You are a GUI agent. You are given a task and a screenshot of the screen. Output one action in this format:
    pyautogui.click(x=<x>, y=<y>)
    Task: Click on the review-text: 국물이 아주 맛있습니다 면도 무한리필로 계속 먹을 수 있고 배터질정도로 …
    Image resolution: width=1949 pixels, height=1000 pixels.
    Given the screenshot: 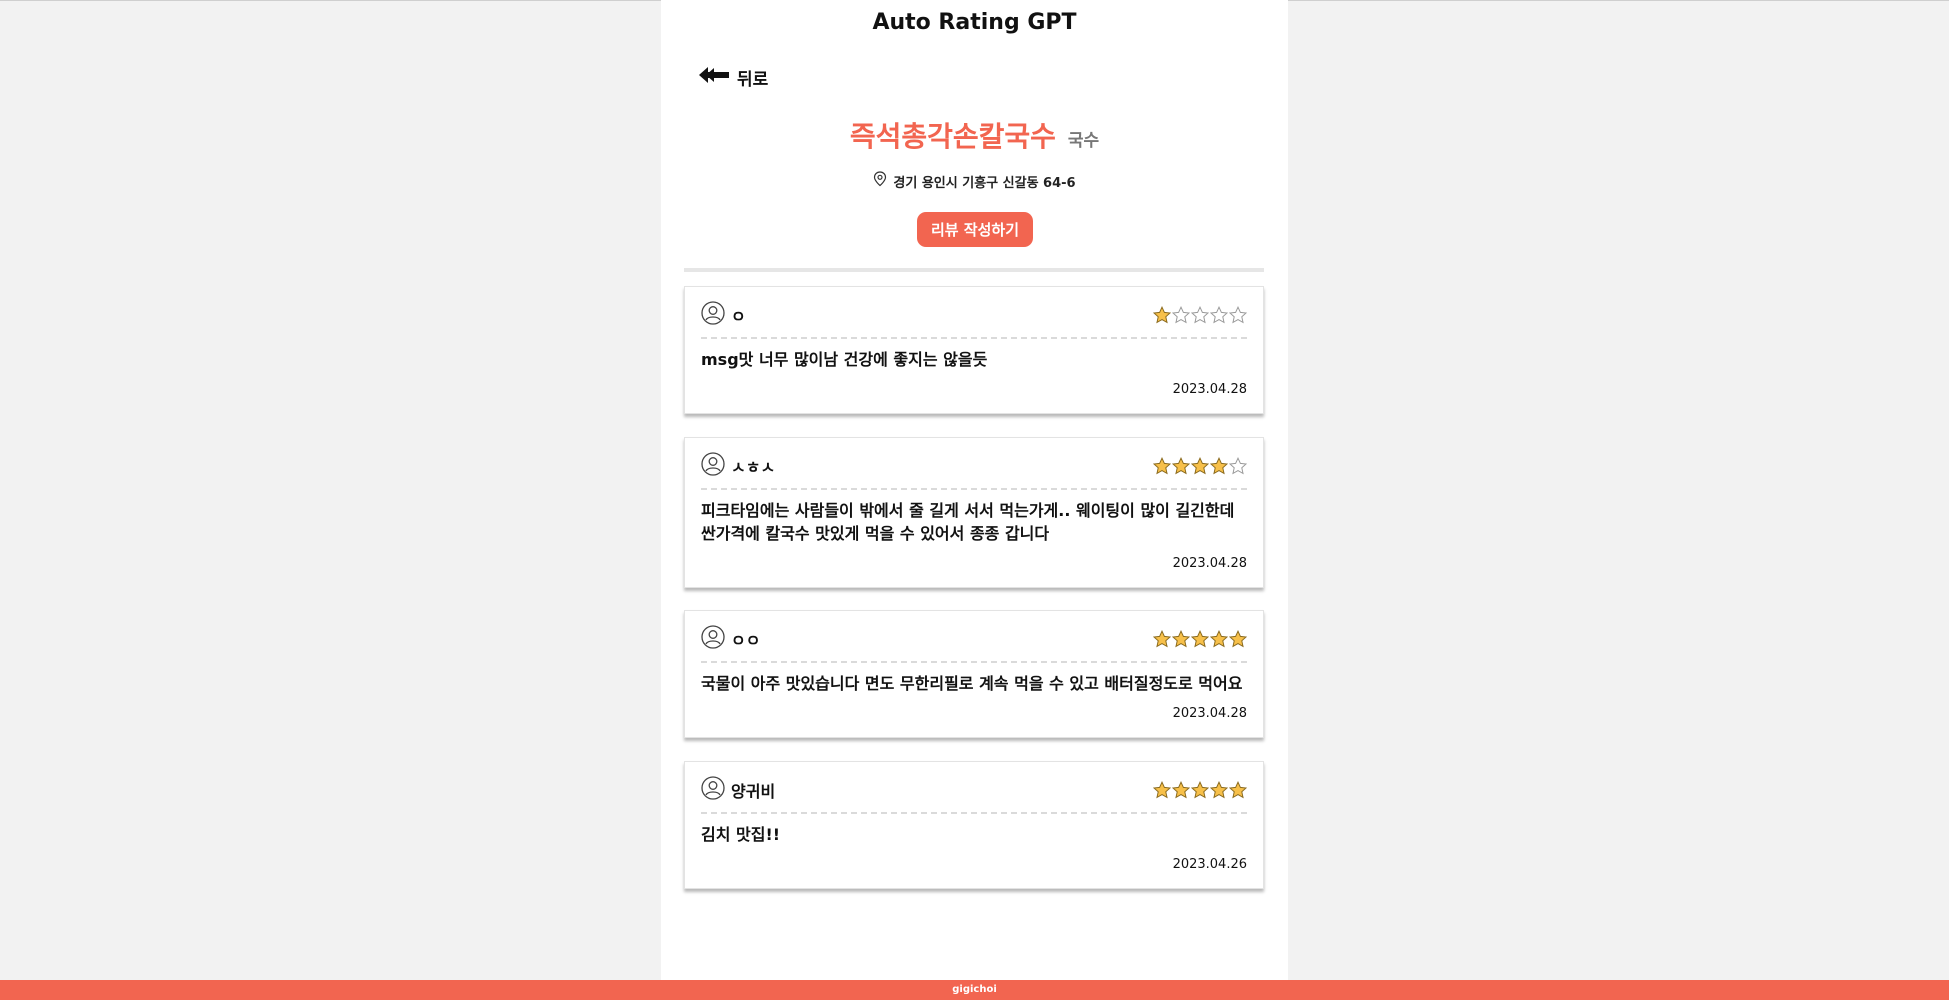 What is the action you would take?
    pyautogui.click(x=972, y=683)
    